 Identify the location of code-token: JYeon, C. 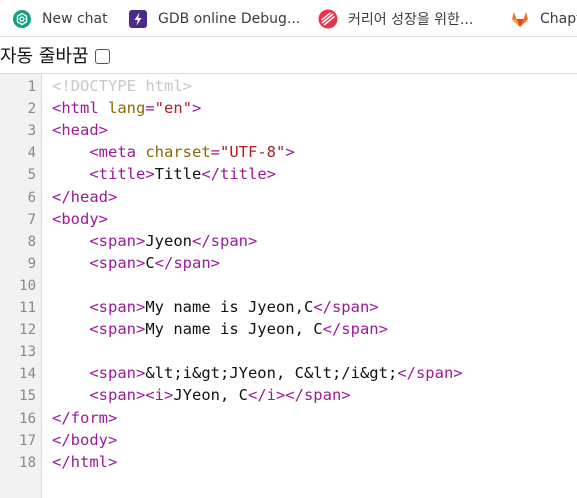
(210, 395).